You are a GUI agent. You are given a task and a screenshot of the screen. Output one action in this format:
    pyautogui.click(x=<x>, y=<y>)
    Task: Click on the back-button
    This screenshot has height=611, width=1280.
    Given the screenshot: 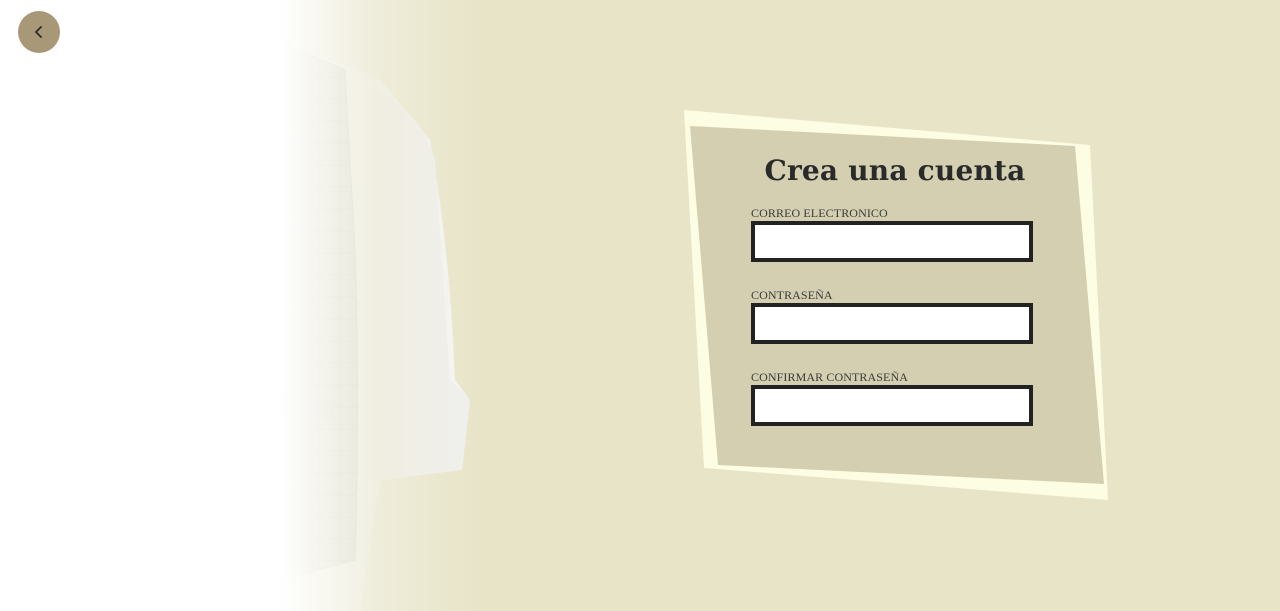 What is the action you would take?
    pyautogui.click(x=39, y=32)
    